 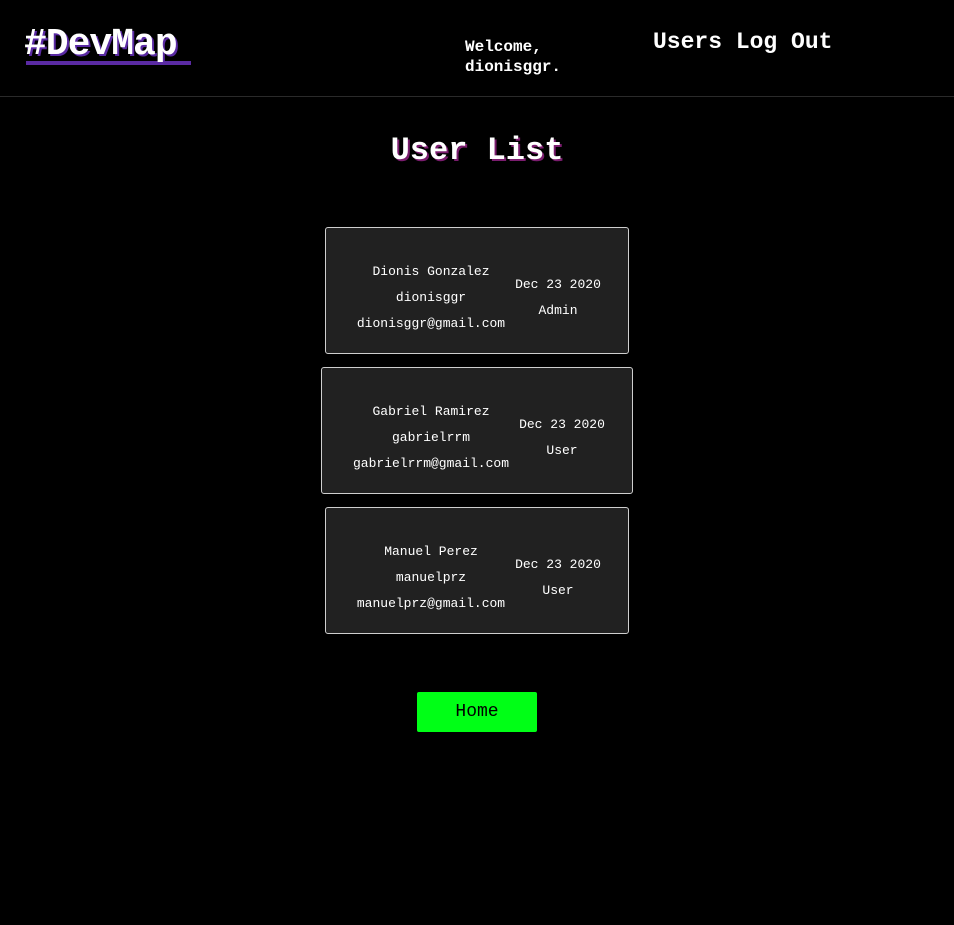 I want to click on welcome-username: dionisggr., so click(x=513, y=67).